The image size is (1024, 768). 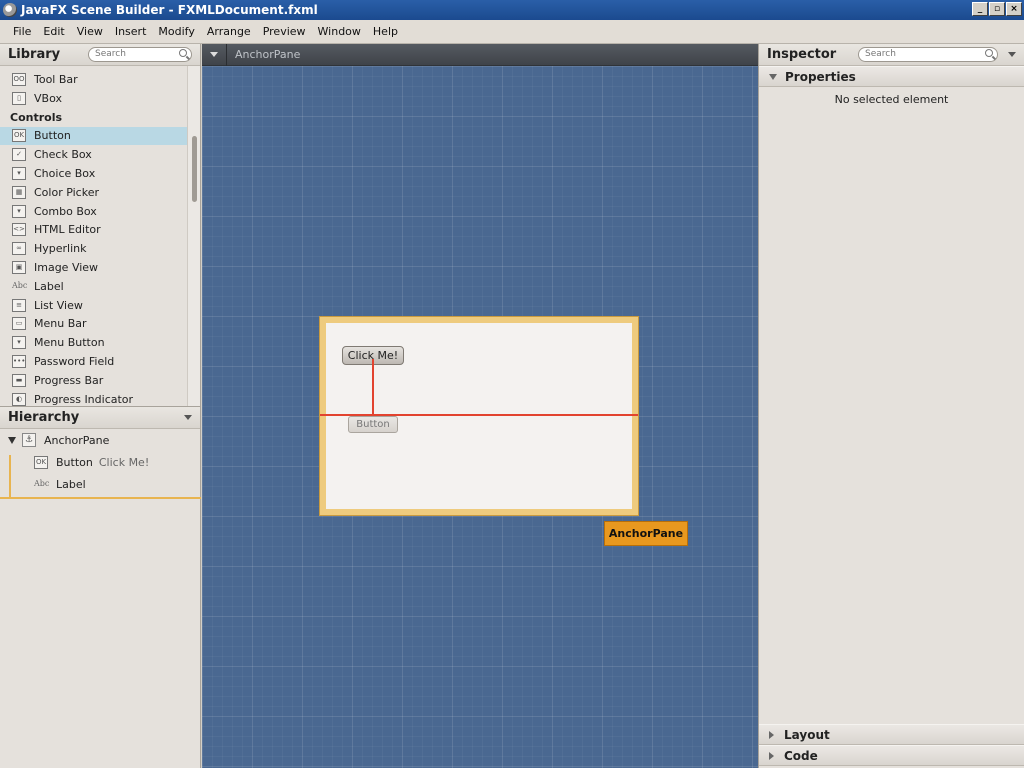 What do you see at coordinates (100, 418) in the screenshot?
I see `hierarchy-header: Hierarchy` at bounding box center [100, 418].